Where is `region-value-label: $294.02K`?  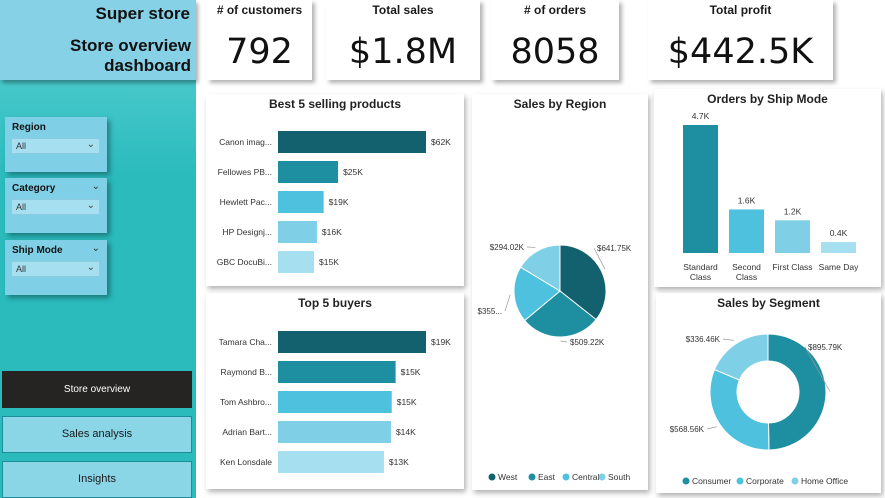
region-value-label: $294.02K is located at coordinates (507, 247).